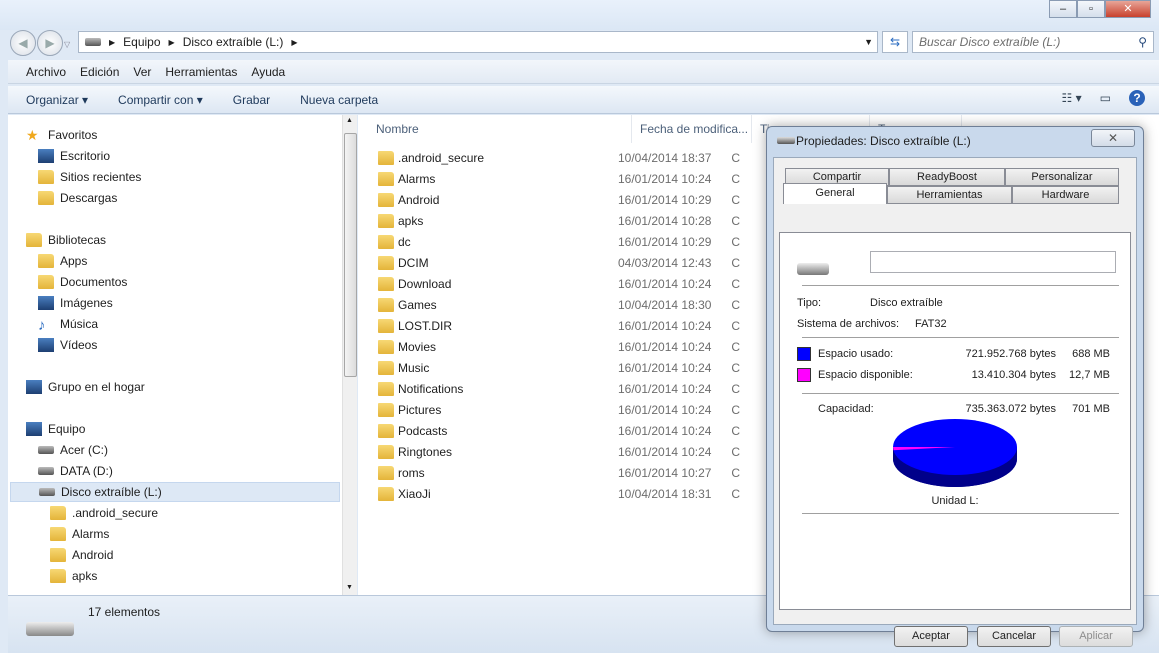 The height and width of the screenshot is (653, 1159). I want to click on column-name: Nombre, so click(500, 129).